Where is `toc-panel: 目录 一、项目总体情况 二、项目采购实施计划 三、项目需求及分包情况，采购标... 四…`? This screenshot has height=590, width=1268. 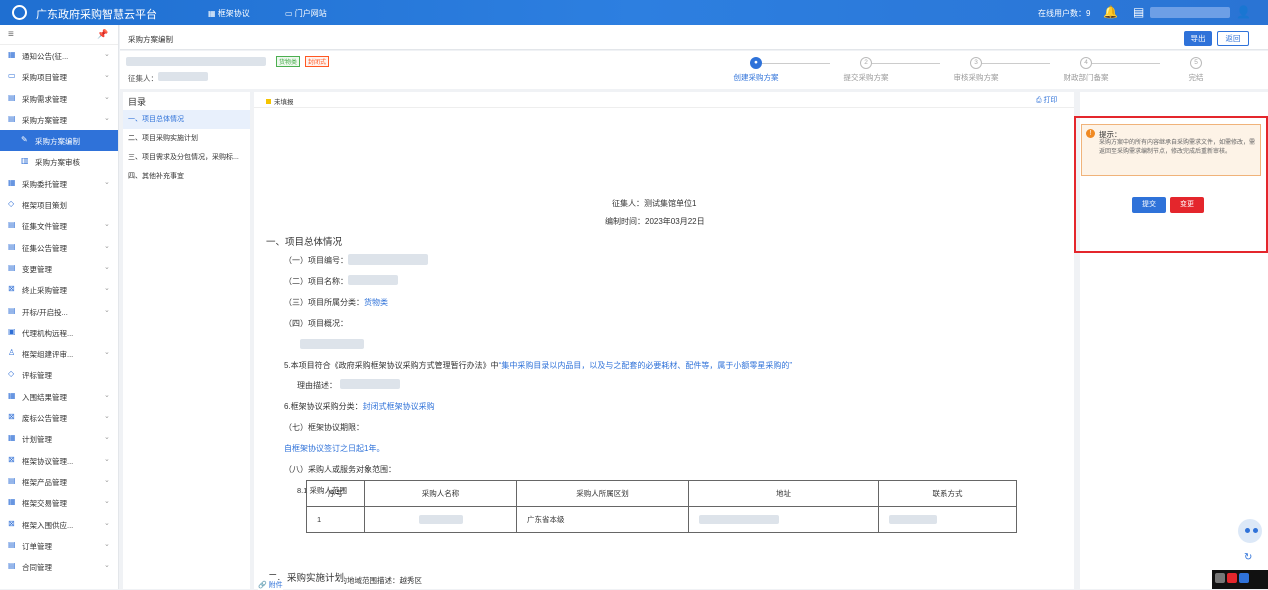 toc-panel: 目录 一、项目总体情况 二、项目采购实施计划 三、项目需求及分包情况，采购标... 四… is located at coordinates (186, 340).